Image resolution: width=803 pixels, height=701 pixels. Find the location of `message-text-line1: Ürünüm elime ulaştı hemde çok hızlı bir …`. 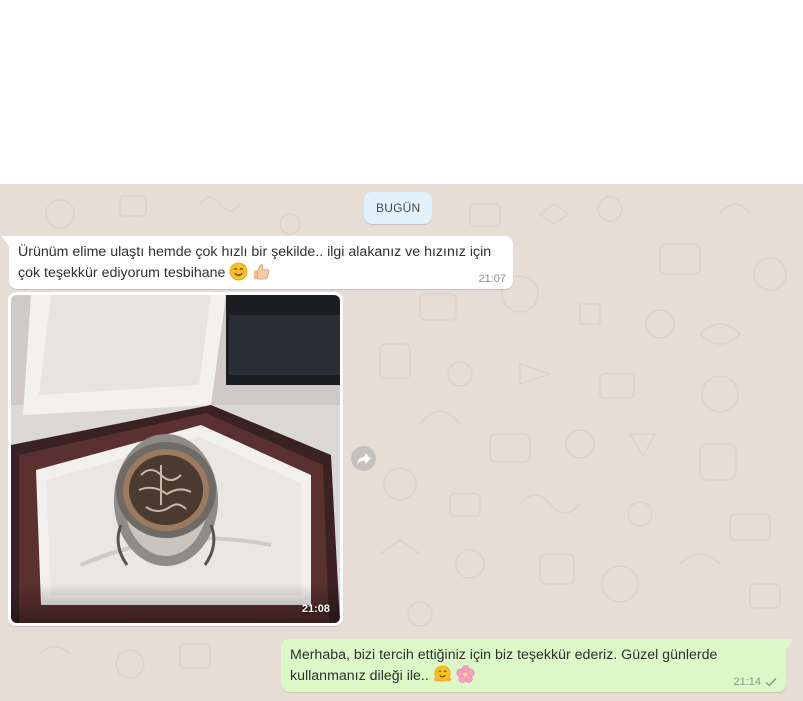

message-text-line1: Ürünüm elime ulaştı hemde çok hızlı bir … is located at coordinates (255, 252).